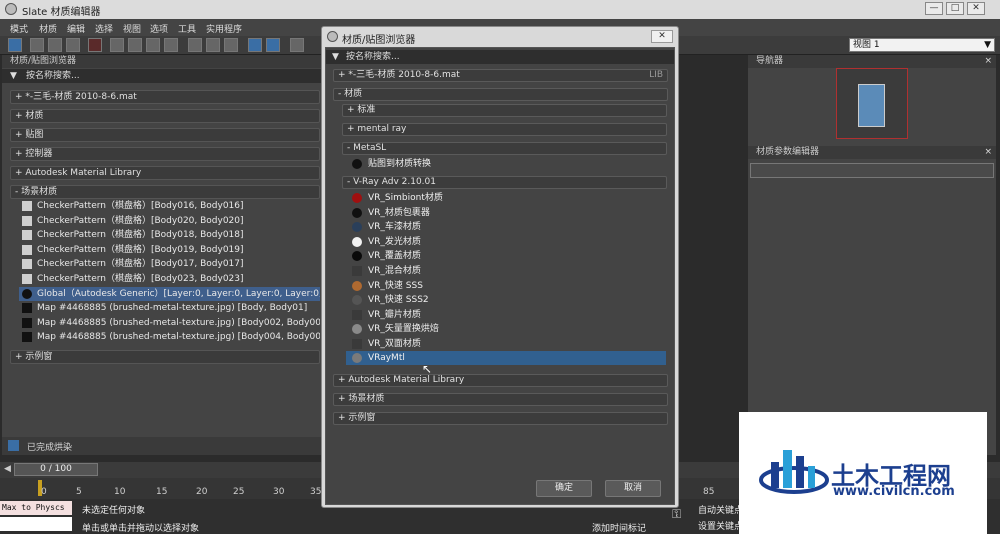  Describe the element at coordinates (506, 315) in the screenshot. I see `material-item: VR_瓣片材质` at that location.